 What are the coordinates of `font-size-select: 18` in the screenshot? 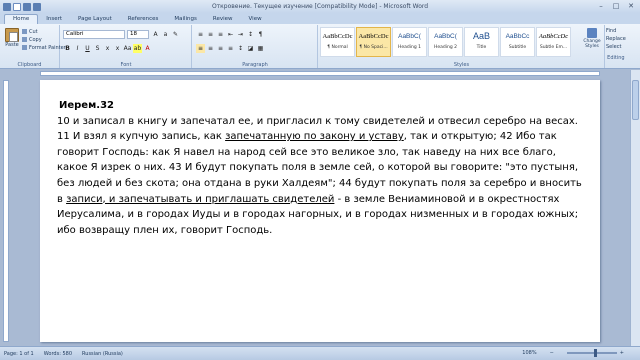 It's located at (138, 34).